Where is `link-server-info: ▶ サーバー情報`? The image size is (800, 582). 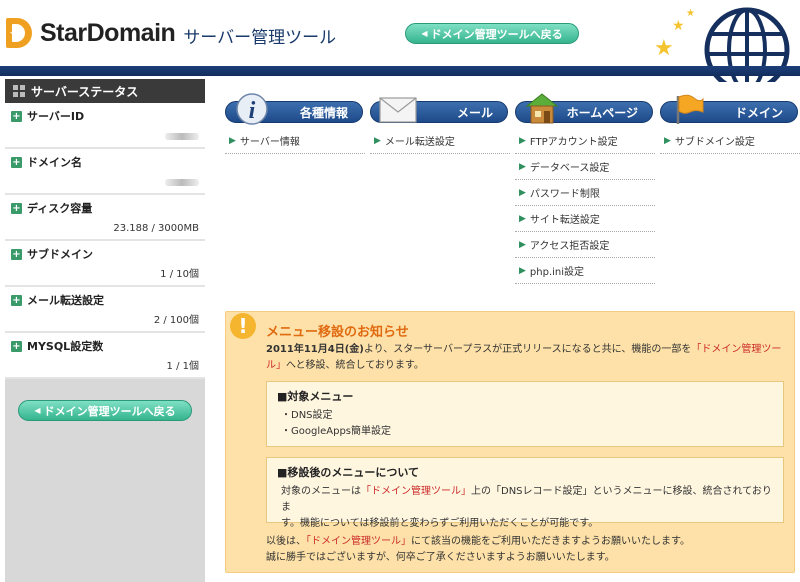 link-server-info: ▶ サーバー情報 is located at coordinates (295, 141).